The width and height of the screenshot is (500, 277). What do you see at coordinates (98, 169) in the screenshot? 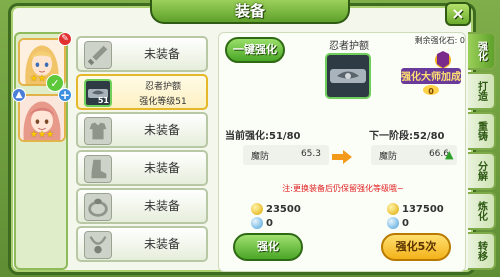
I see `boots-icon` at bounding box center [98, 169].